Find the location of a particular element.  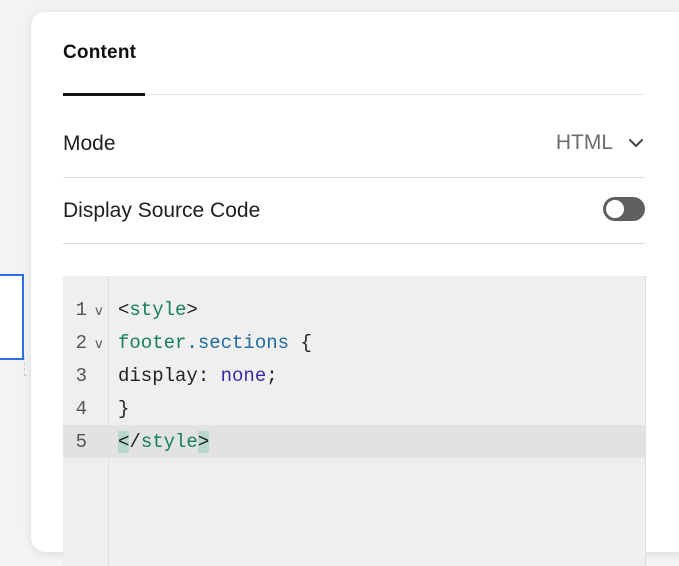

code-line-1: 1 v <style> is located at coordinates (354, 309).